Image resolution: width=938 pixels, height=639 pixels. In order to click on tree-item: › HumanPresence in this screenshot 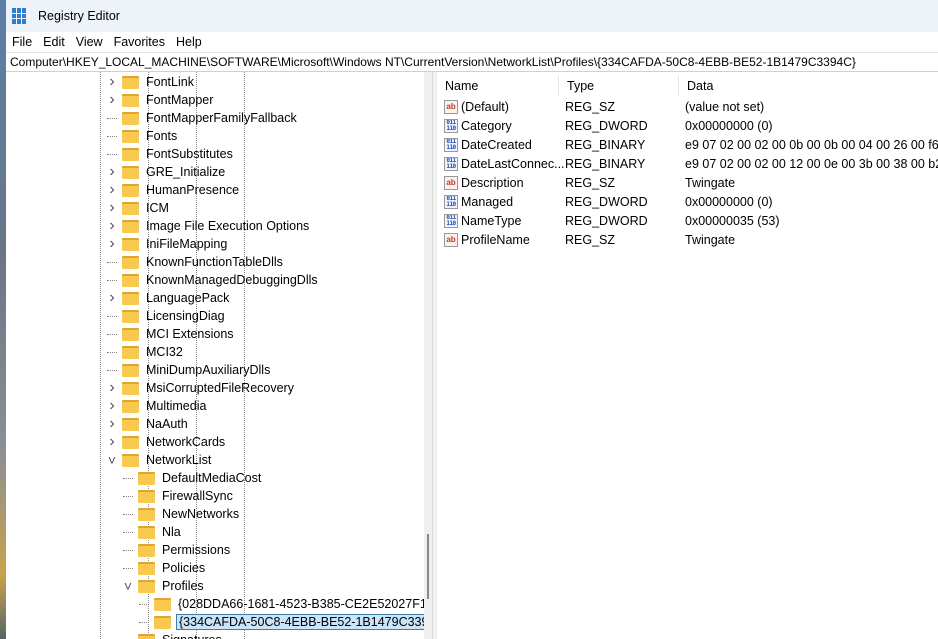, I will do `click(174, 190)`.